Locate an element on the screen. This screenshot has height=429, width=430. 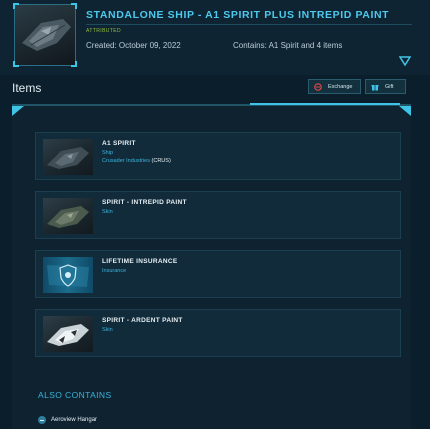
exchange-button: Exchange is located at coordinates (334, 86).